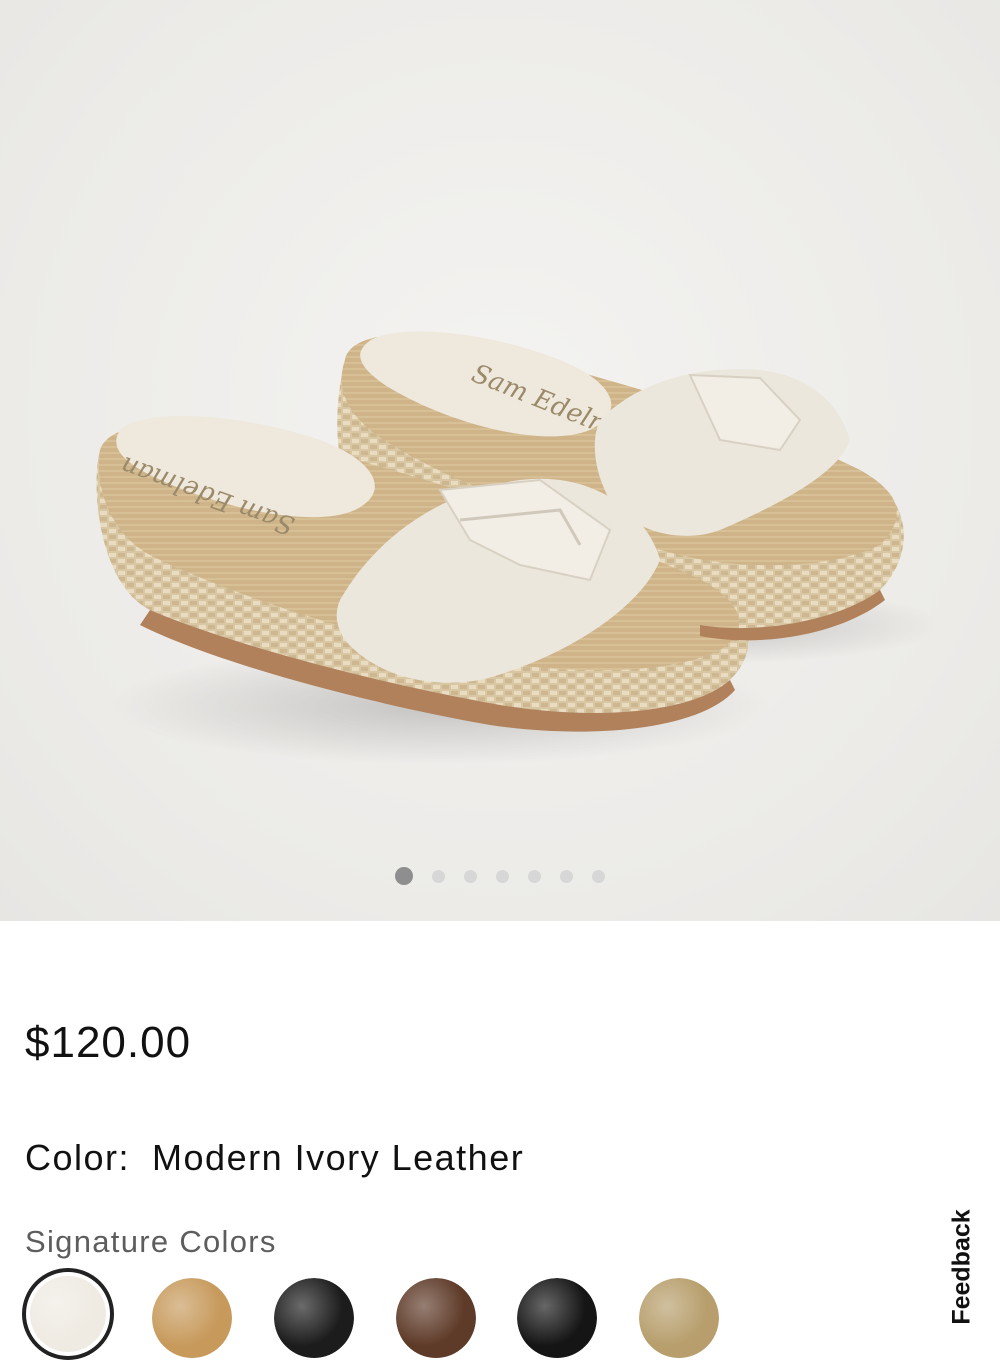 Image resolution: width=1000 pixels, height=1360 pixels. I want to click on color-swatch-black-patent, so click(314, 1318).